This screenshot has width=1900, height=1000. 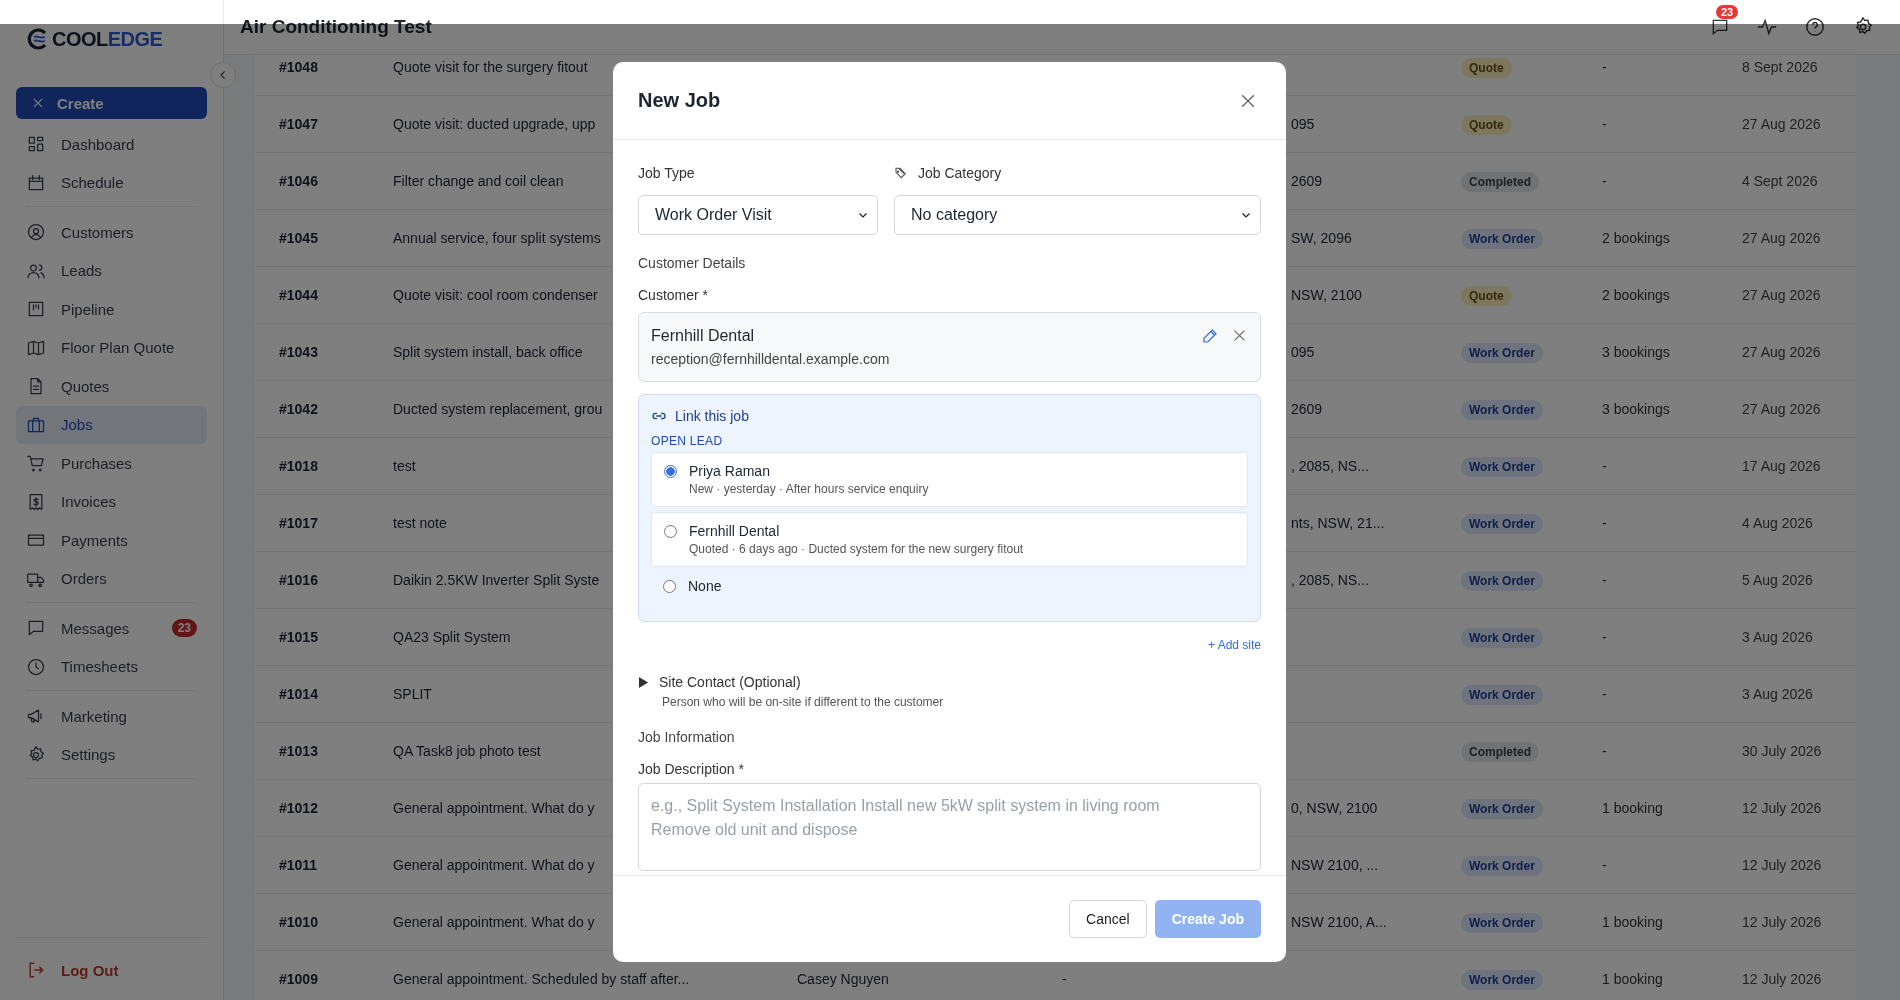 I want to click on nav-label: Jobs, so click(x=77, y=425).